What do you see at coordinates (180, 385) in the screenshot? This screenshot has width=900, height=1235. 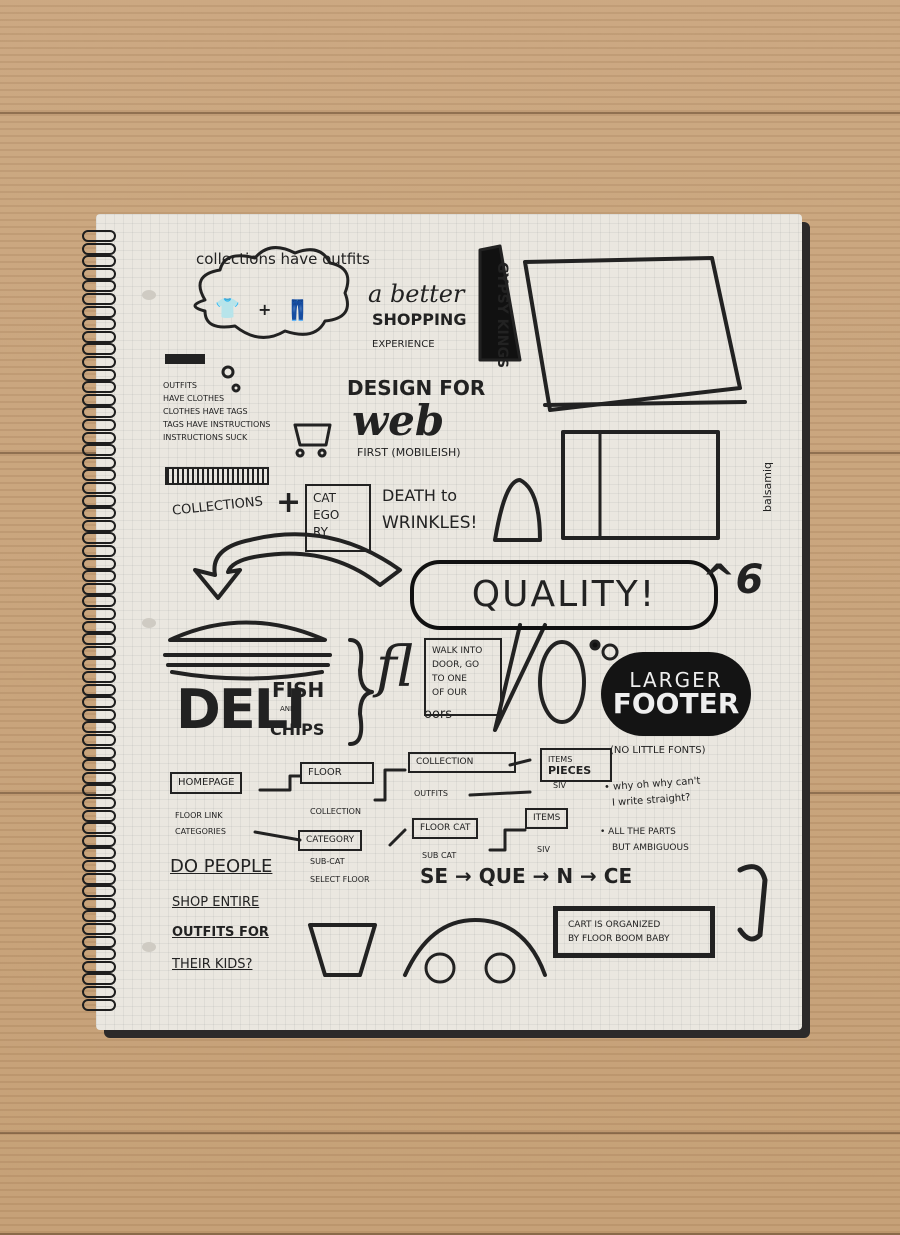 I see `note-line: OUTFITS` at bounding box center [180, 385].